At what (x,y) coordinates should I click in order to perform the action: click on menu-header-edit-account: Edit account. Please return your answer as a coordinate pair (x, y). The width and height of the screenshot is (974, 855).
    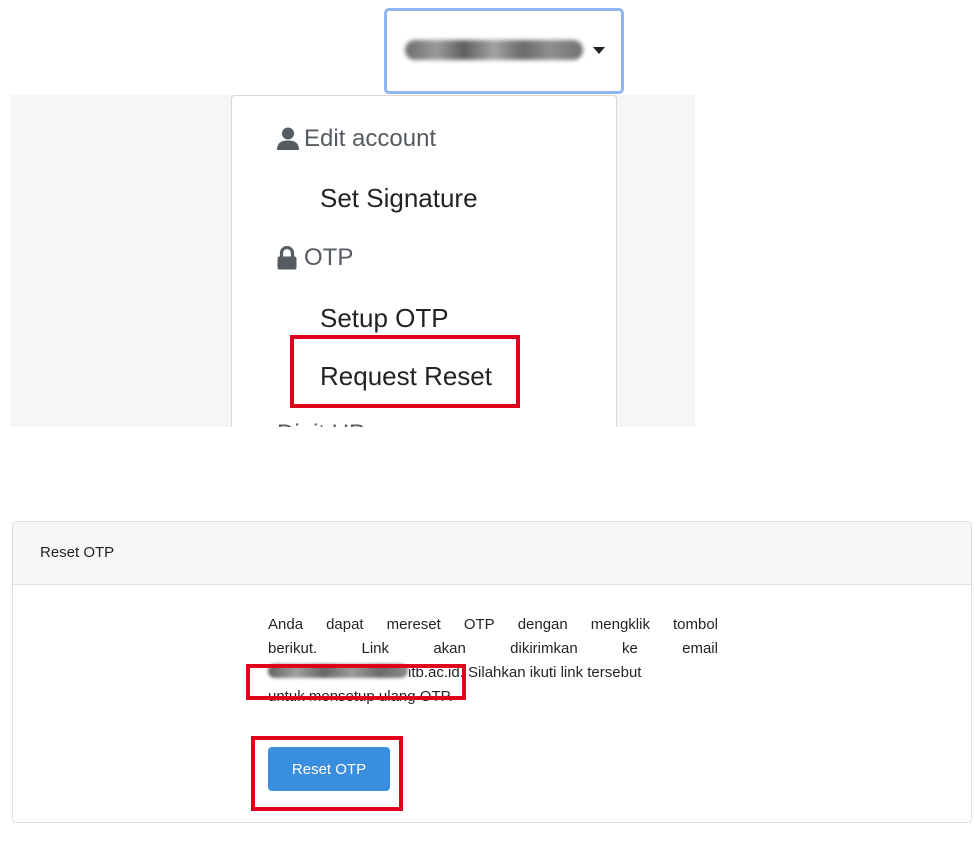
    Looking at the image, I should click on (356, 139).